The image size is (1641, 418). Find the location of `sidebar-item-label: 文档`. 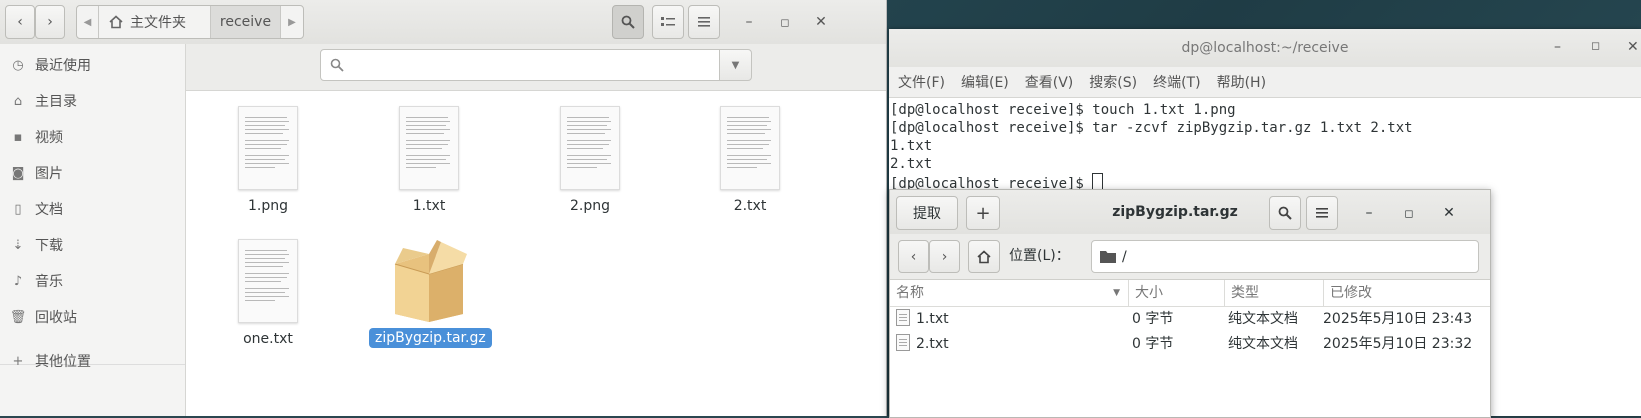

sidebar-item-label: 文档 is located at coordinates (49, 210).